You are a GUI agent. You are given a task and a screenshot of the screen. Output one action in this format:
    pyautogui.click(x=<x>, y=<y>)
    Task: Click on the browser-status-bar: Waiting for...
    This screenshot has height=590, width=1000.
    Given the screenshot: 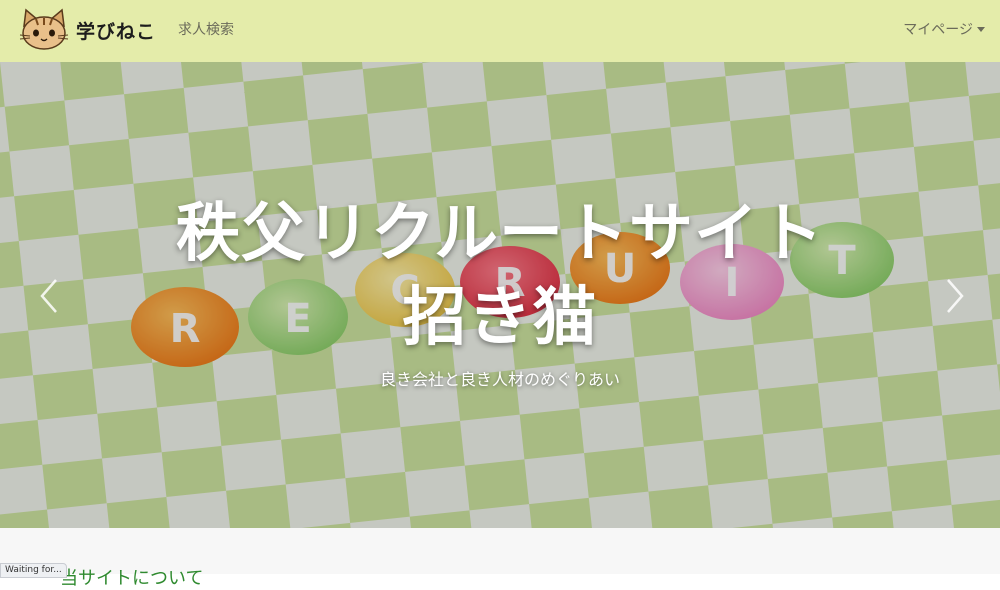 What is the action you would take?
    pyautogui.click(x=33, y=570)
    